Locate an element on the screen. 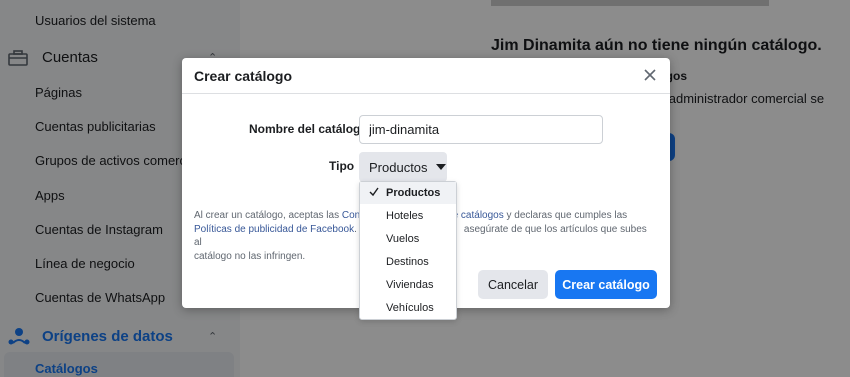  option-label: Viviendas is located at coordinates (410, 285).